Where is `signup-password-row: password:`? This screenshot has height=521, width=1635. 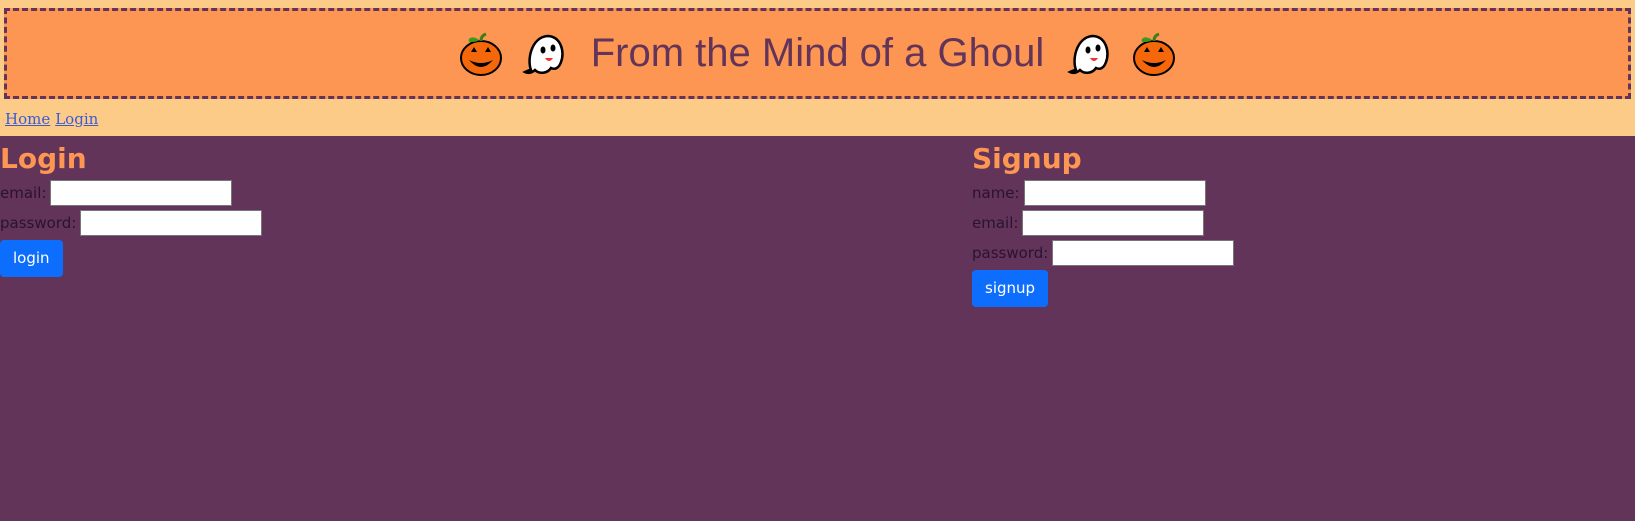
signup-password-row: password: is located at coordinates (1103, 253).